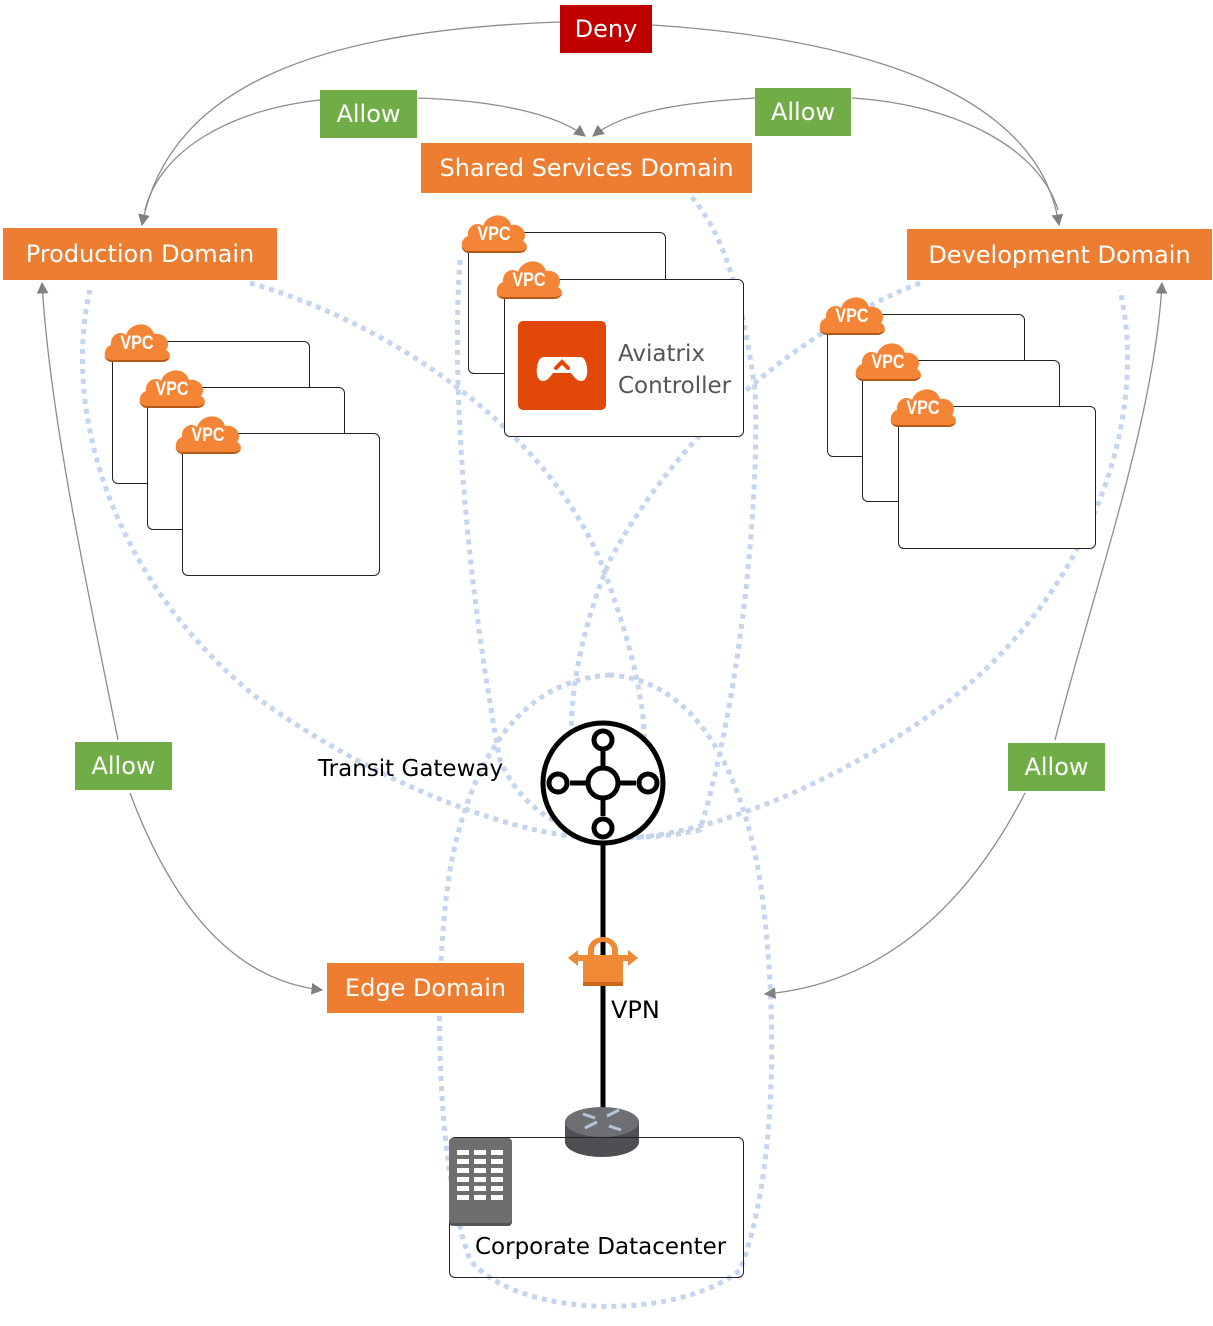 This screenshot has width=1213, height=1326. Describe the element at coordinates (232, 155) in the screenshot. I see `allow-arrow-prod-shared-left` at that location.